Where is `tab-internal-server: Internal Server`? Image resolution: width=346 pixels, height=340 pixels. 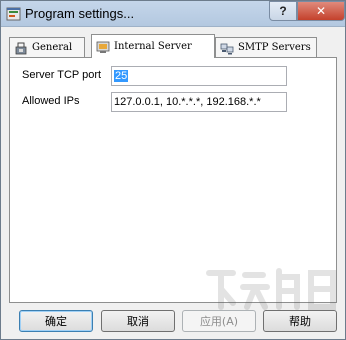 tab-internal-server: Internal Server is located at coordinates (153, 46).